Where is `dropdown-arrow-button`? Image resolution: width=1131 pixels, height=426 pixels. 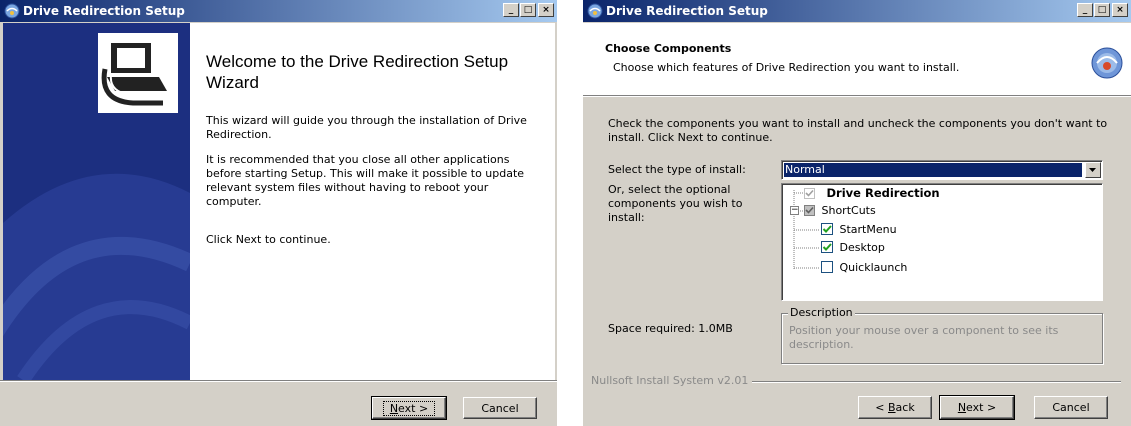 dropdown-arrow-button is located at coordinates (1093, 170).